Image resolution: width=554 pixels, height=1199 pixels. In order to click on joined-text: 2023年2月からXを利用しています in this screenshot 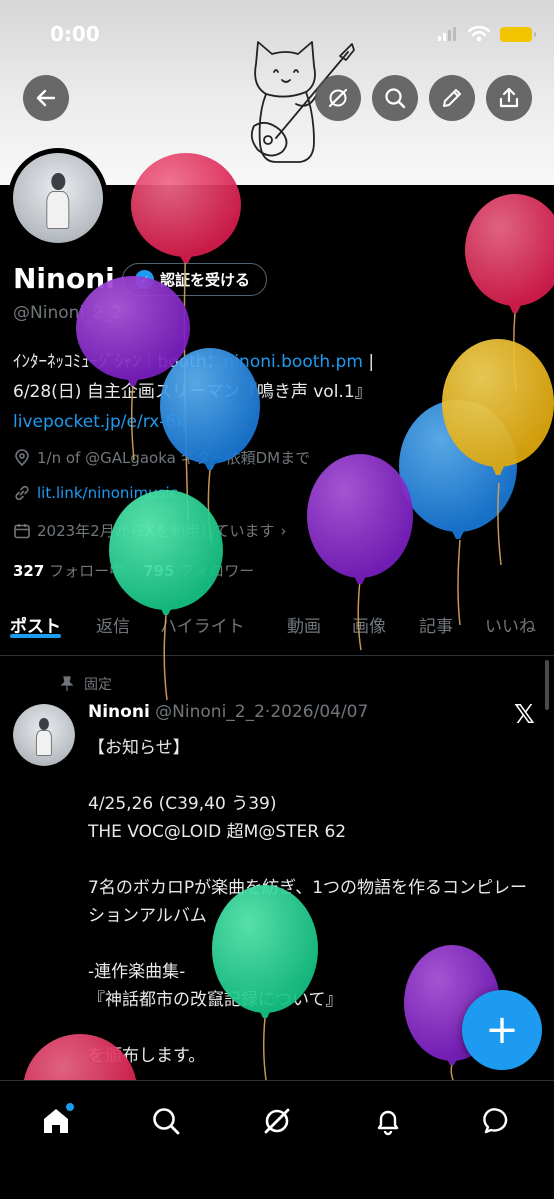, I will do `click(156, 531)`.